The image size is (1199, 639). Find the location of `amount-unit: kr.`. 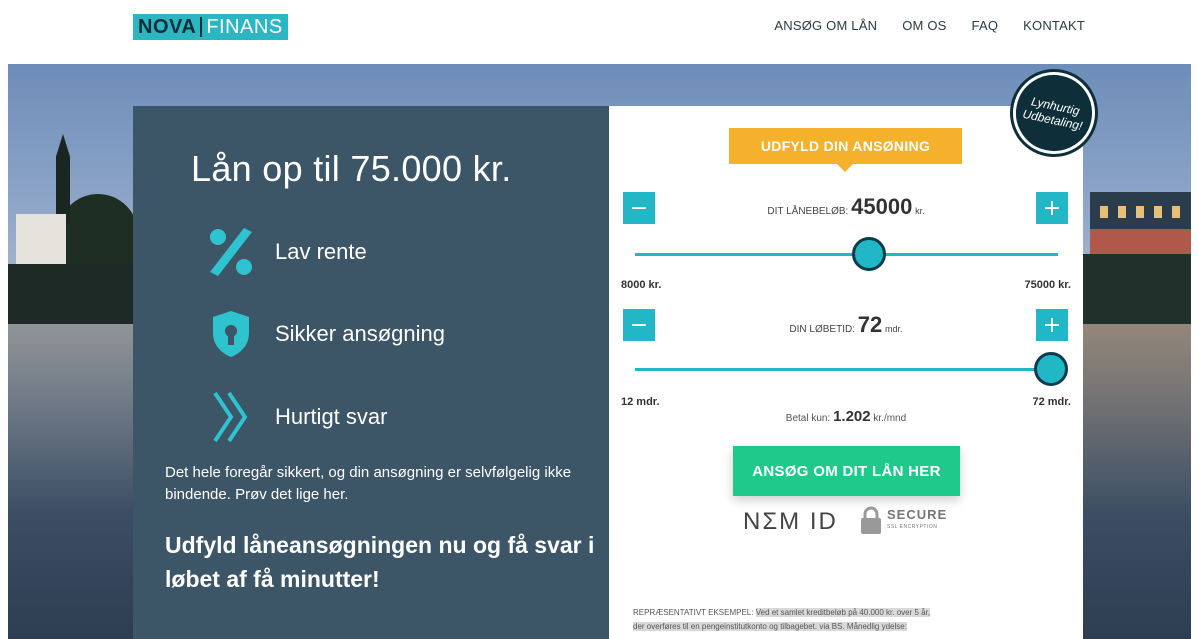

amount-unit: kr. is located at coordinates (920, 211).